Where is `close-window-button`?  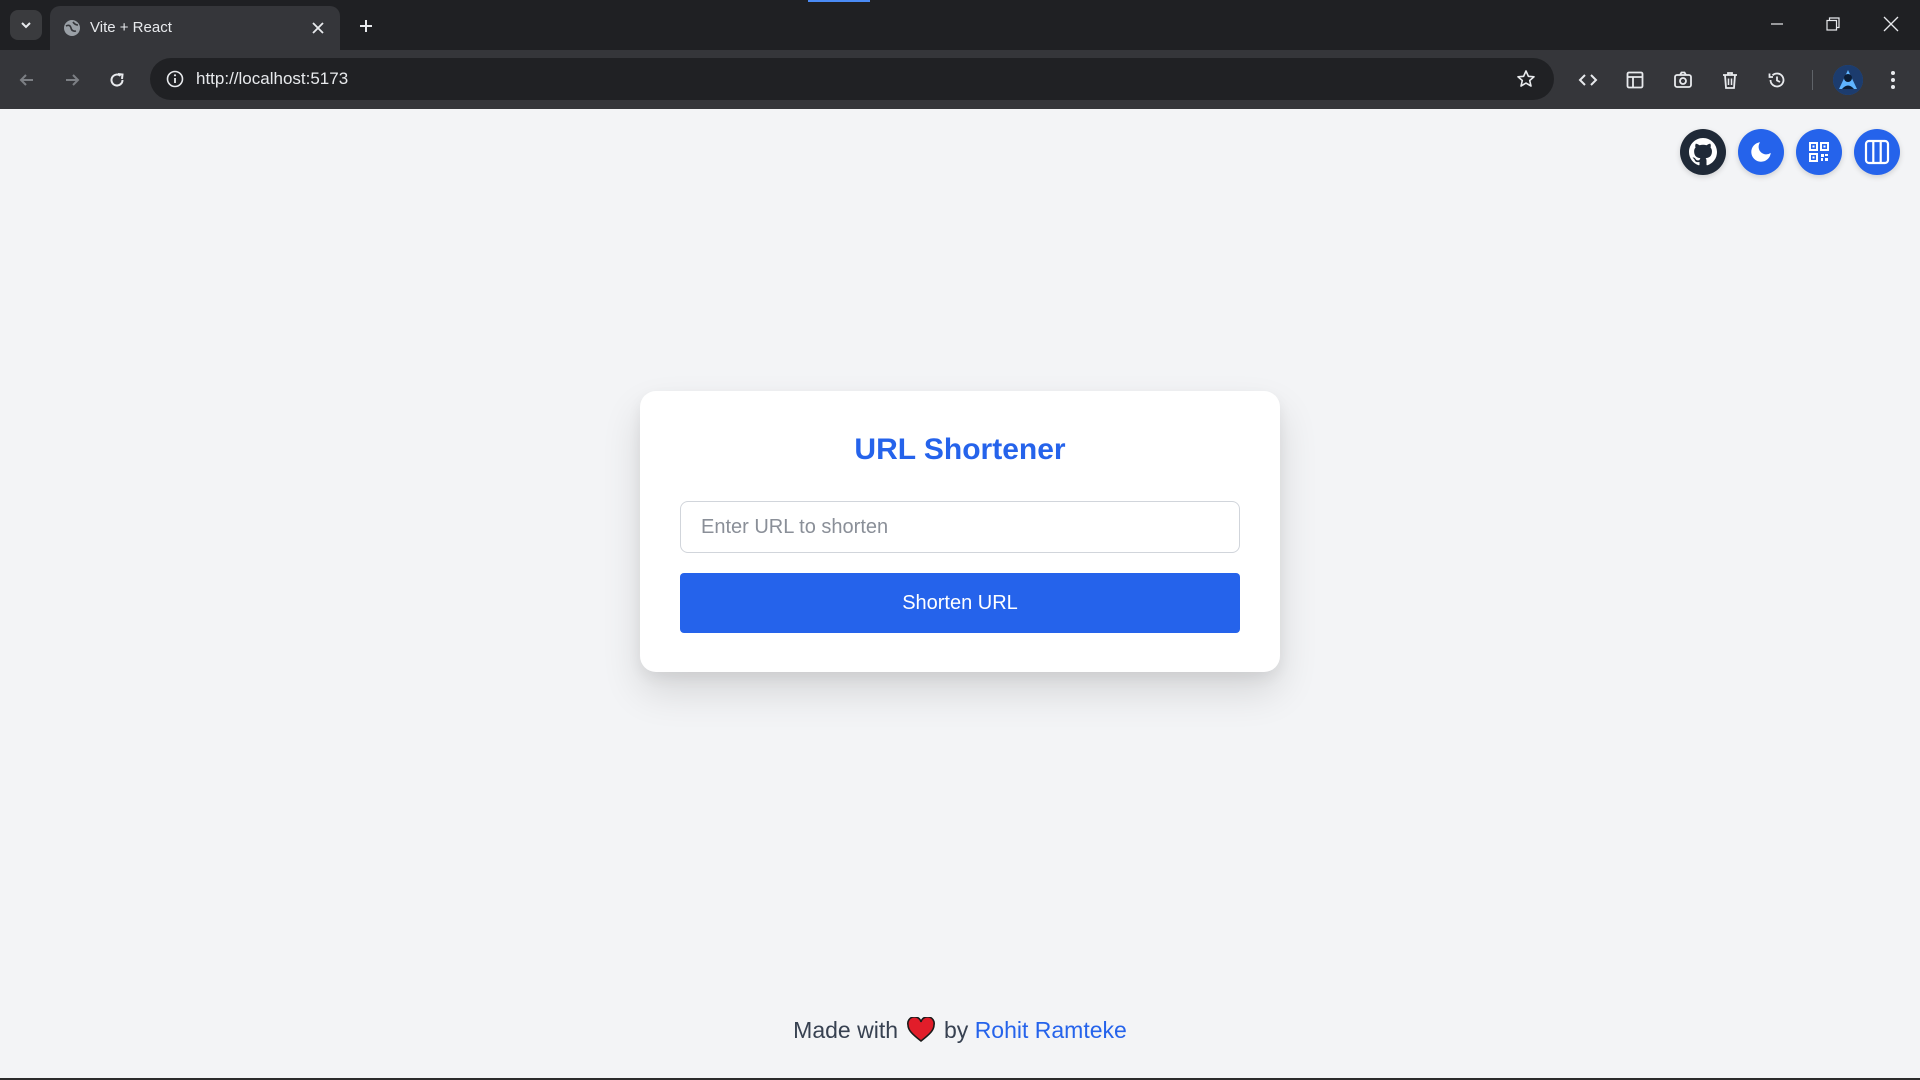 close-window-button is located at coordinates (1891, 24).